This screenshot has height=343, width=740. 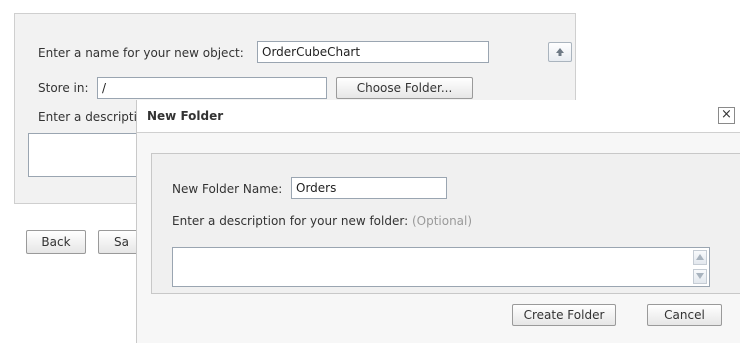 I want to click on up-arrow-icon, so click(x=560, y=52).